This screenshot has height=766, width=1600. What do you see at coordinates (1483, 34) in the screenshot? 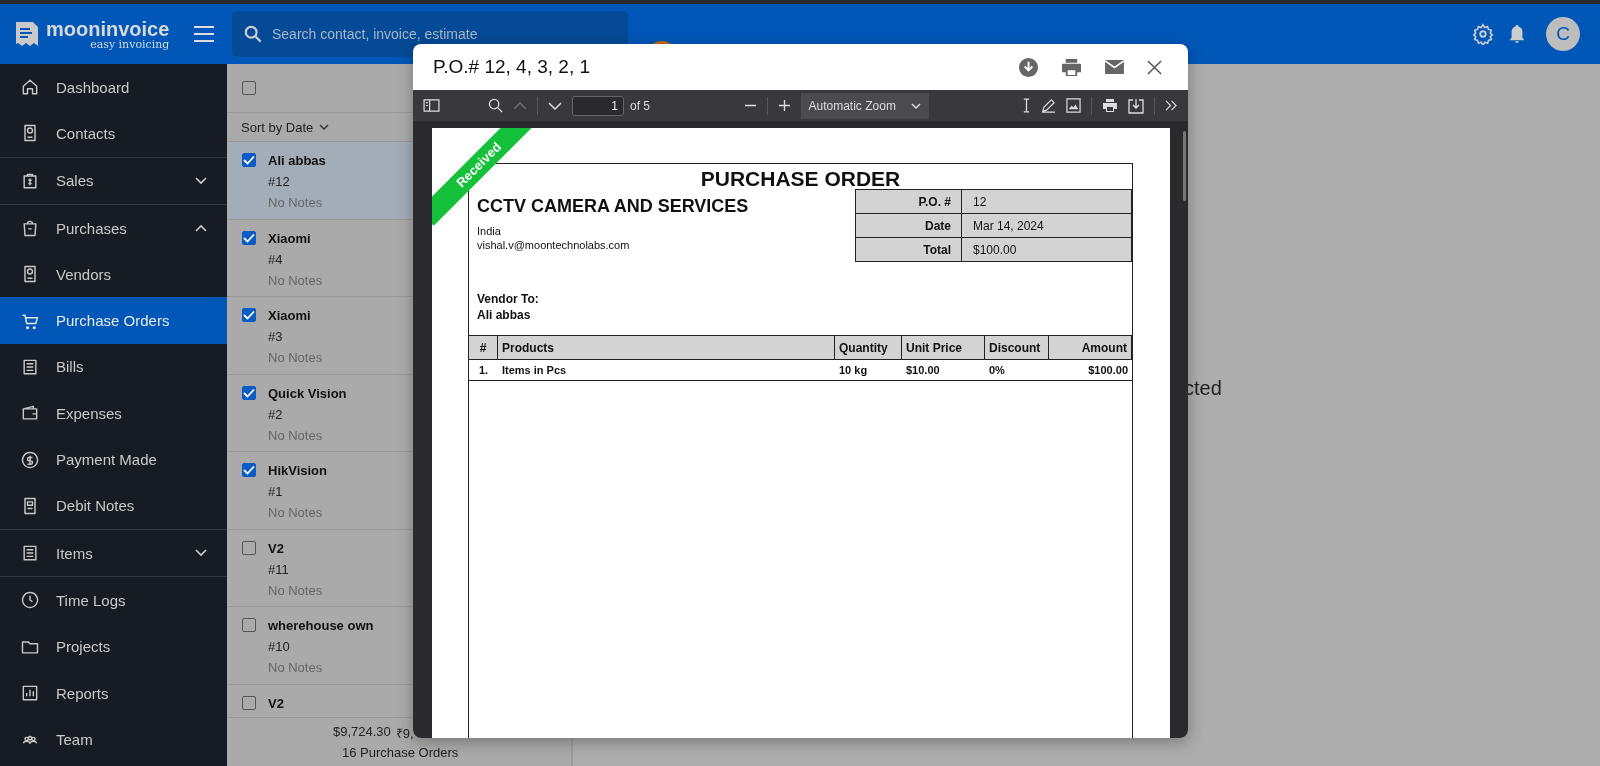
I see `settings-icon` at bounding box center [1483, 34].